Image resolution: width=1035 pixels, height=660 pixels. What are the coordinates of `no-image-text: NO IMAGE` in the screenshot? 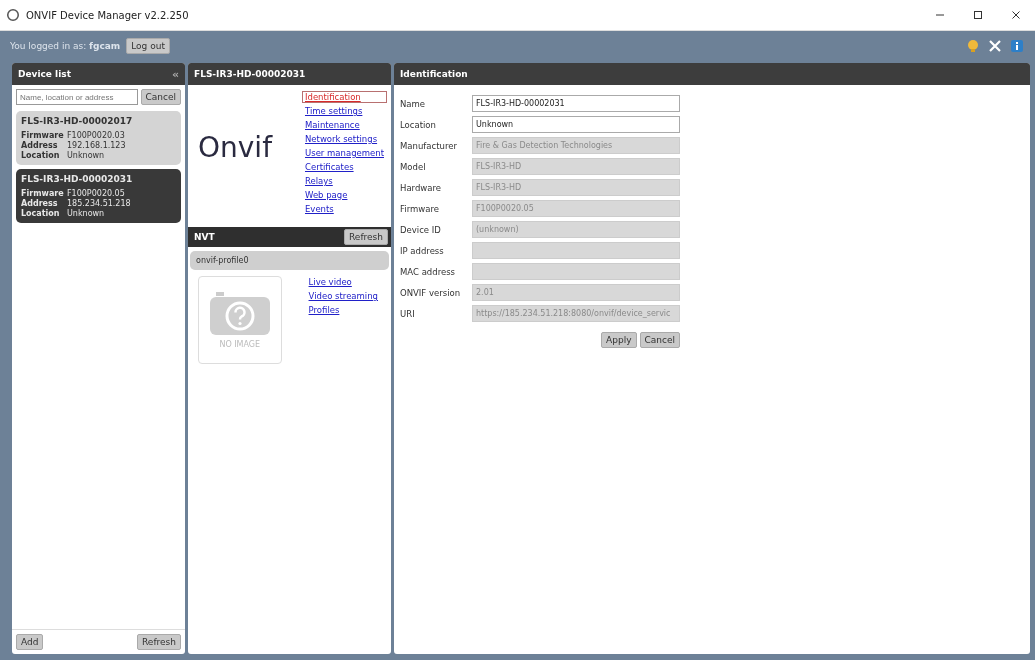 It's located at (240, 344).